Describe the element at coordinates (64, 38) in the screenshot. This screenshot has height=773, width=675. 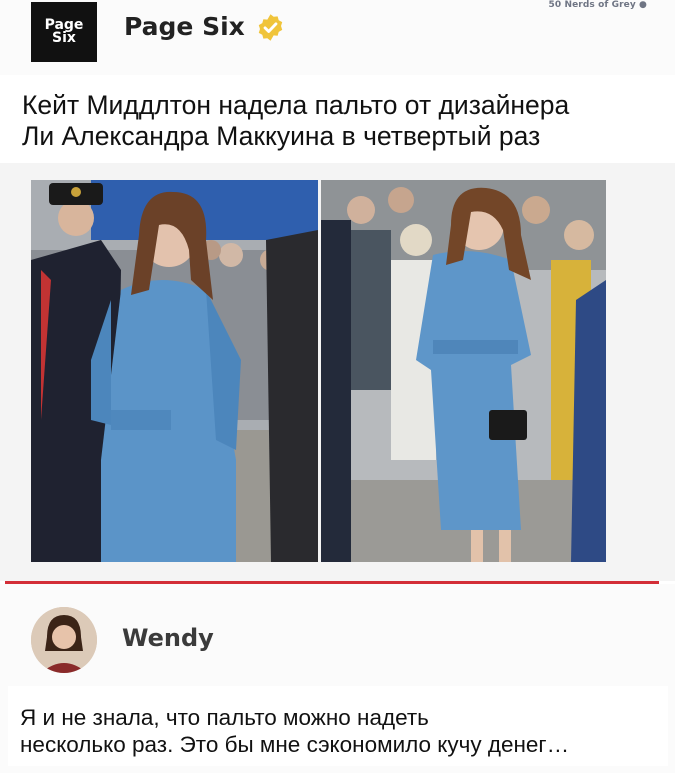
I see `logo-text-line2: Six` at that location.